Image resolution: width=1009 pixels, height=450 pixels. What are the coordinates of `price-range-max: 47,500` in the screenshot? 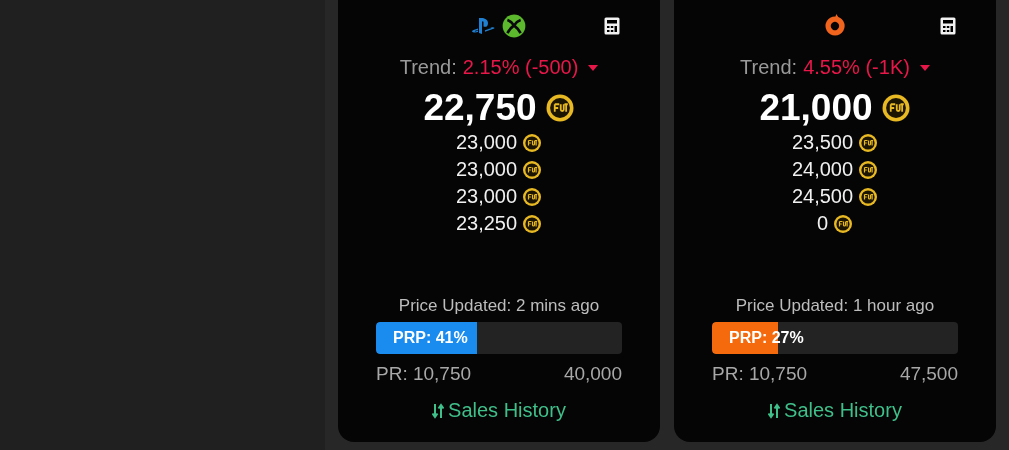 It's located at (928, 374).